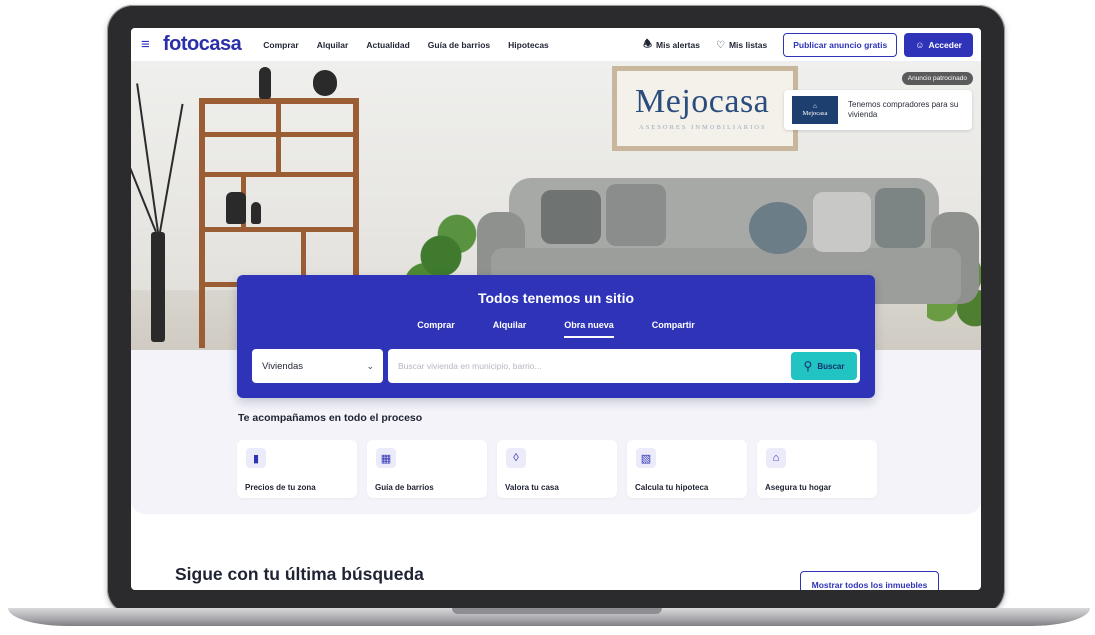 The width and height of the screenshot is (1095, 635). I want to click on house-icon: ⌂, so click(815, 106).